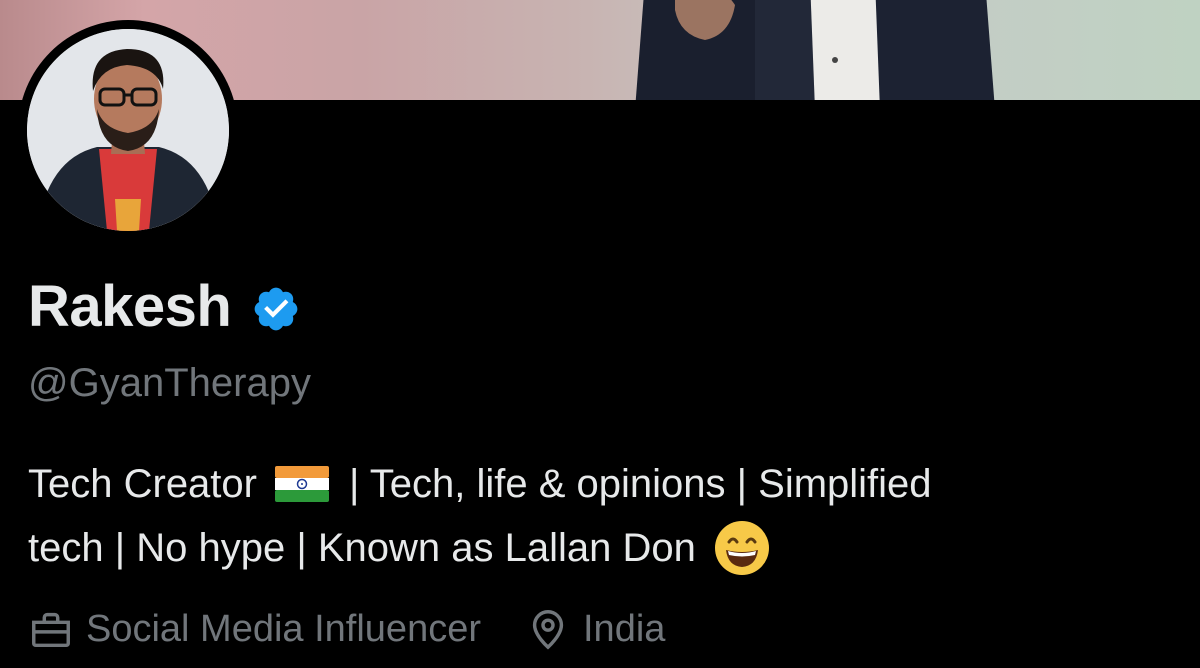  I want to click on name-row: Rakesh, so click(164, 307).